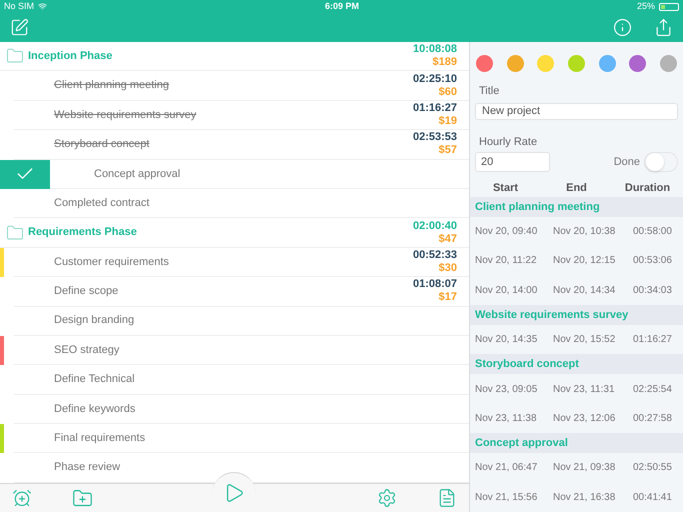  What do you see at coordinates (653, 497) in the screenshot?
I see `time-cell-text: 00:41:41` at bounding box center [653, 497].